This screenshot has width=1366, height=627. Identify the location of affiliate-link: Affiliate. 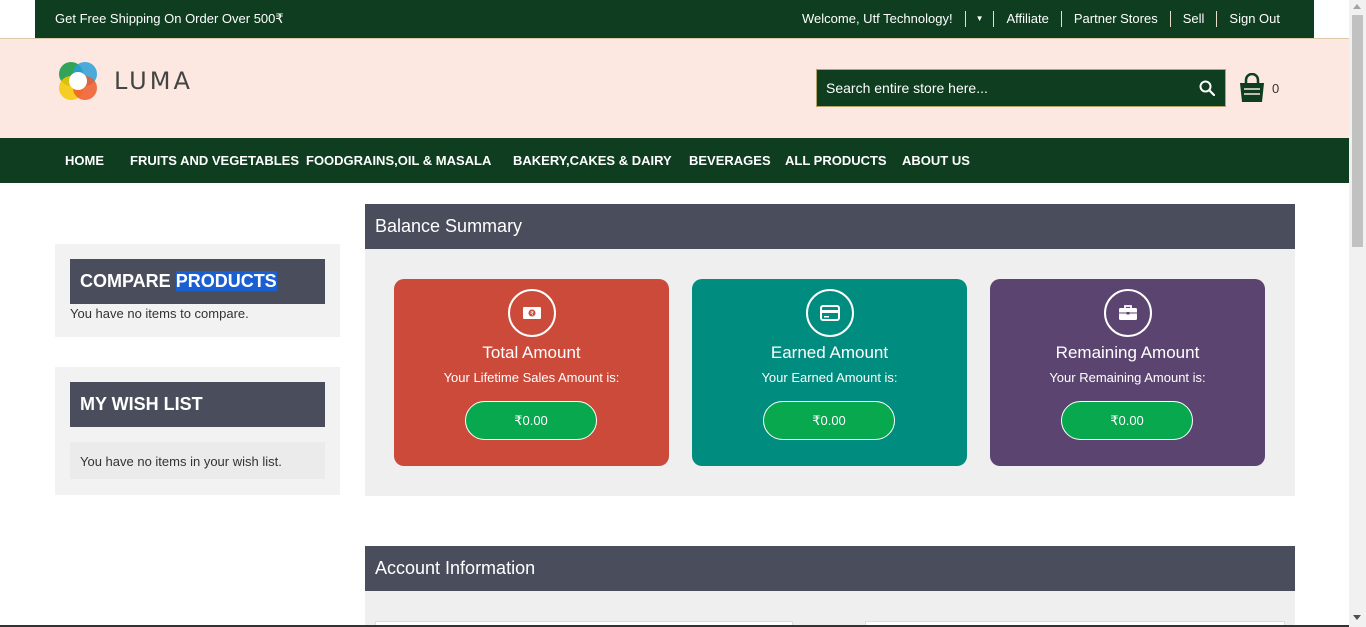
(1026, 19).